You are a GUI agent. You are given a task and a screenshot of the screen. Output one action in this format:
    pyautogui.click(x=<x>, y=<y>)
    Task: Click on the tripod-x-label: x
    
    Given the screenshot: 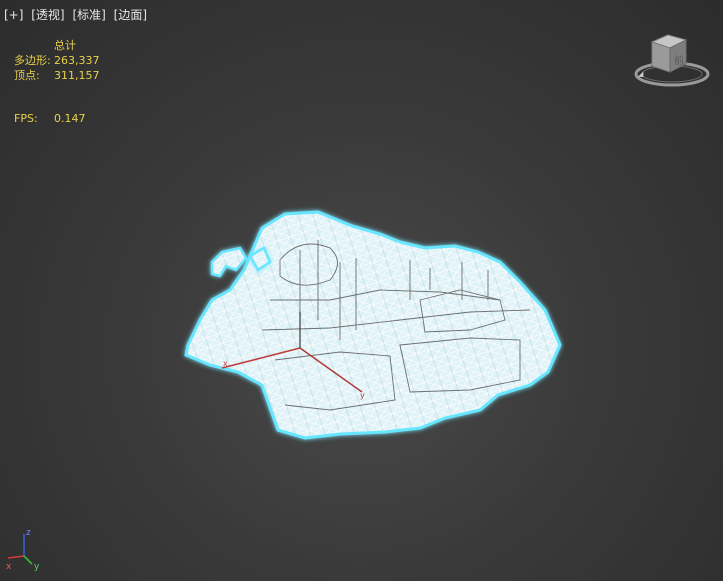 What is the action you would take?
    pyautogui.click(x=9, y=567)
    